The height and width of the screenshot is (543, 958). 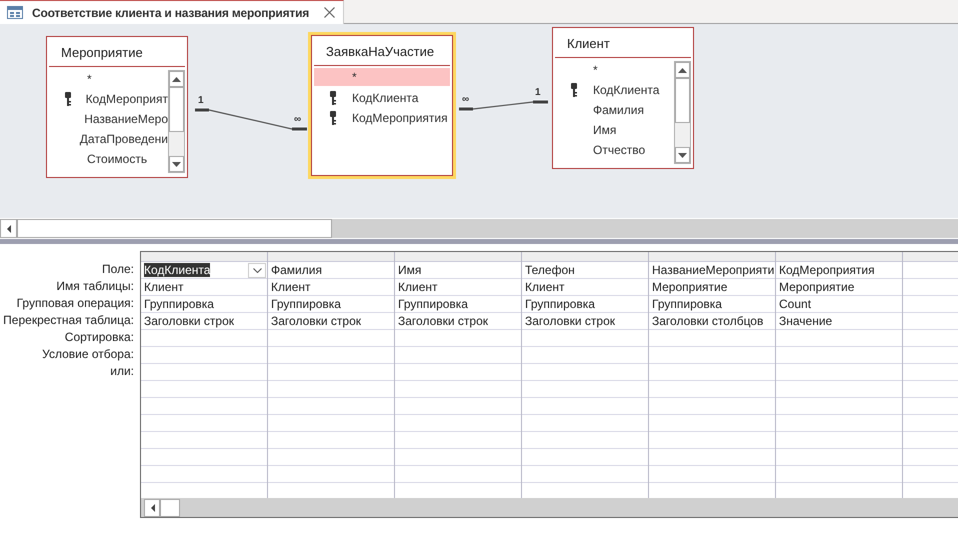 What do you see at coordinates (839, 270) in the screenshot?
I see `grid-cell: КодМероприятия` at bounding box center [839, 270].